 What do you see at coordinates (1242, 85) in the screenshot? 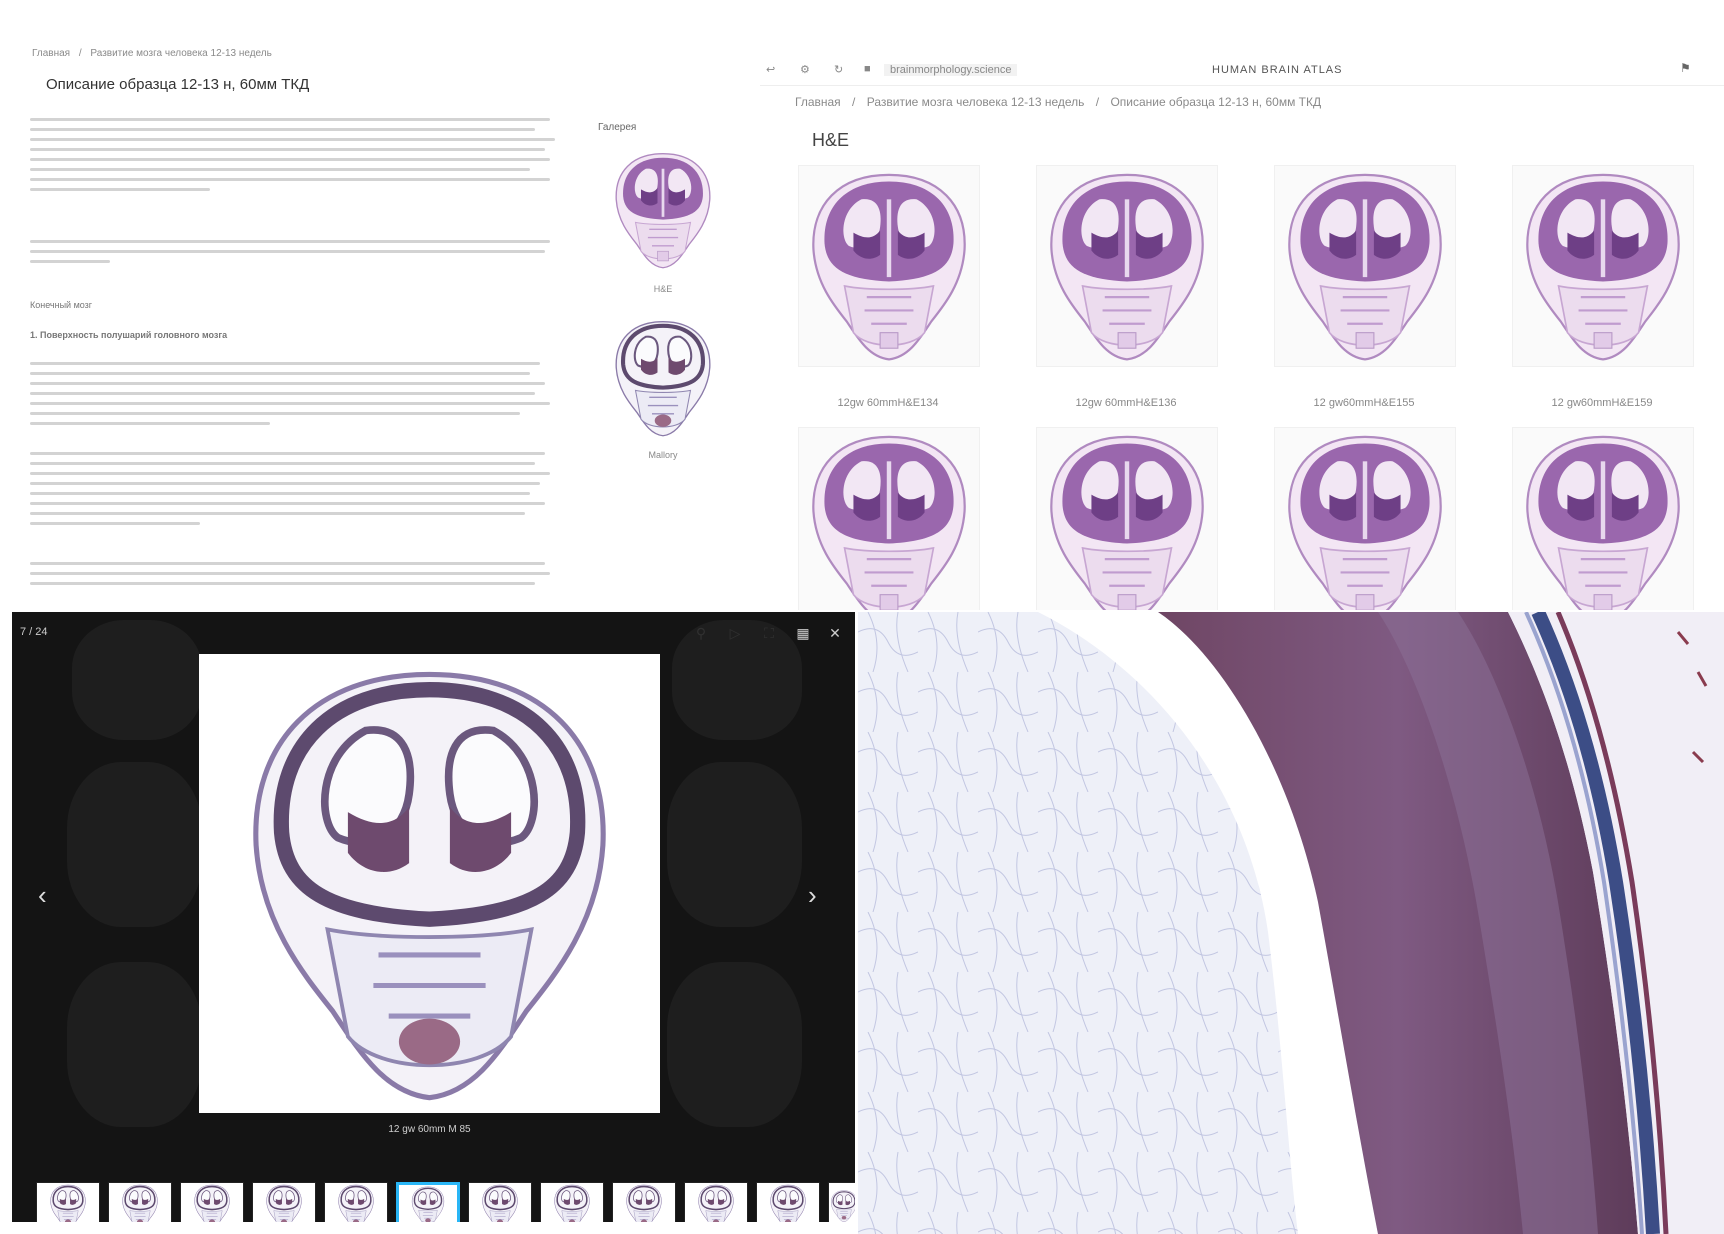
I see `divider` at bounding box center [1242, 85].